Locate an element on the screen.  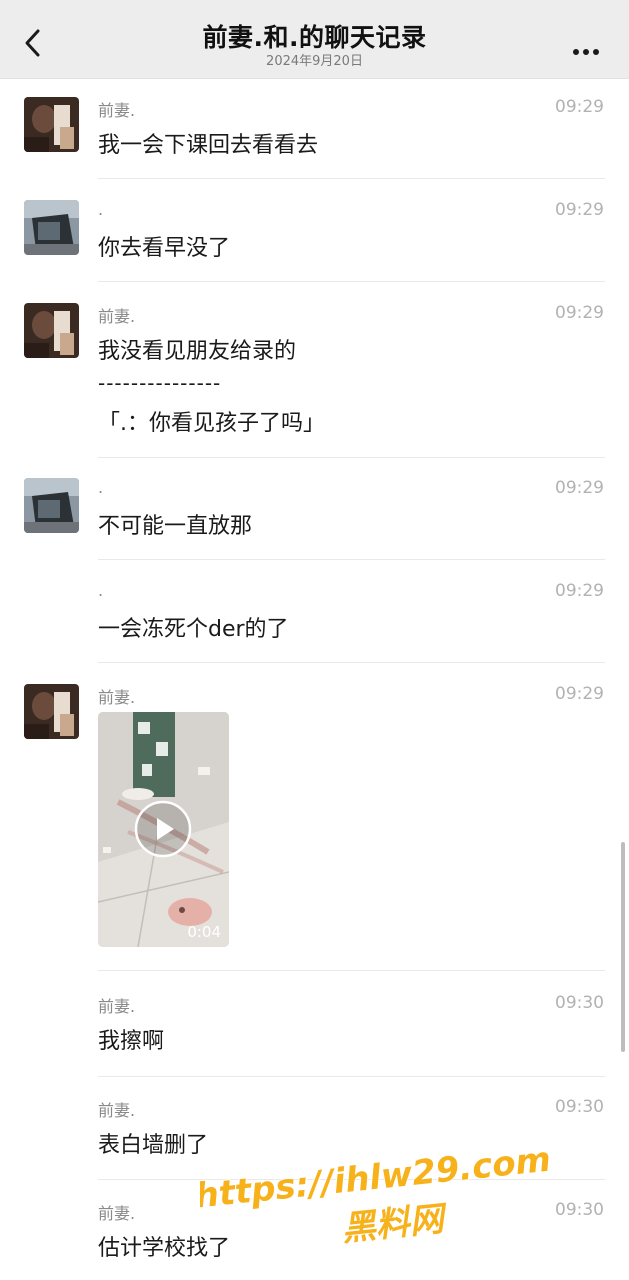
message-text: 我一会下课回去看看去 is located at coordinates (208, 143).